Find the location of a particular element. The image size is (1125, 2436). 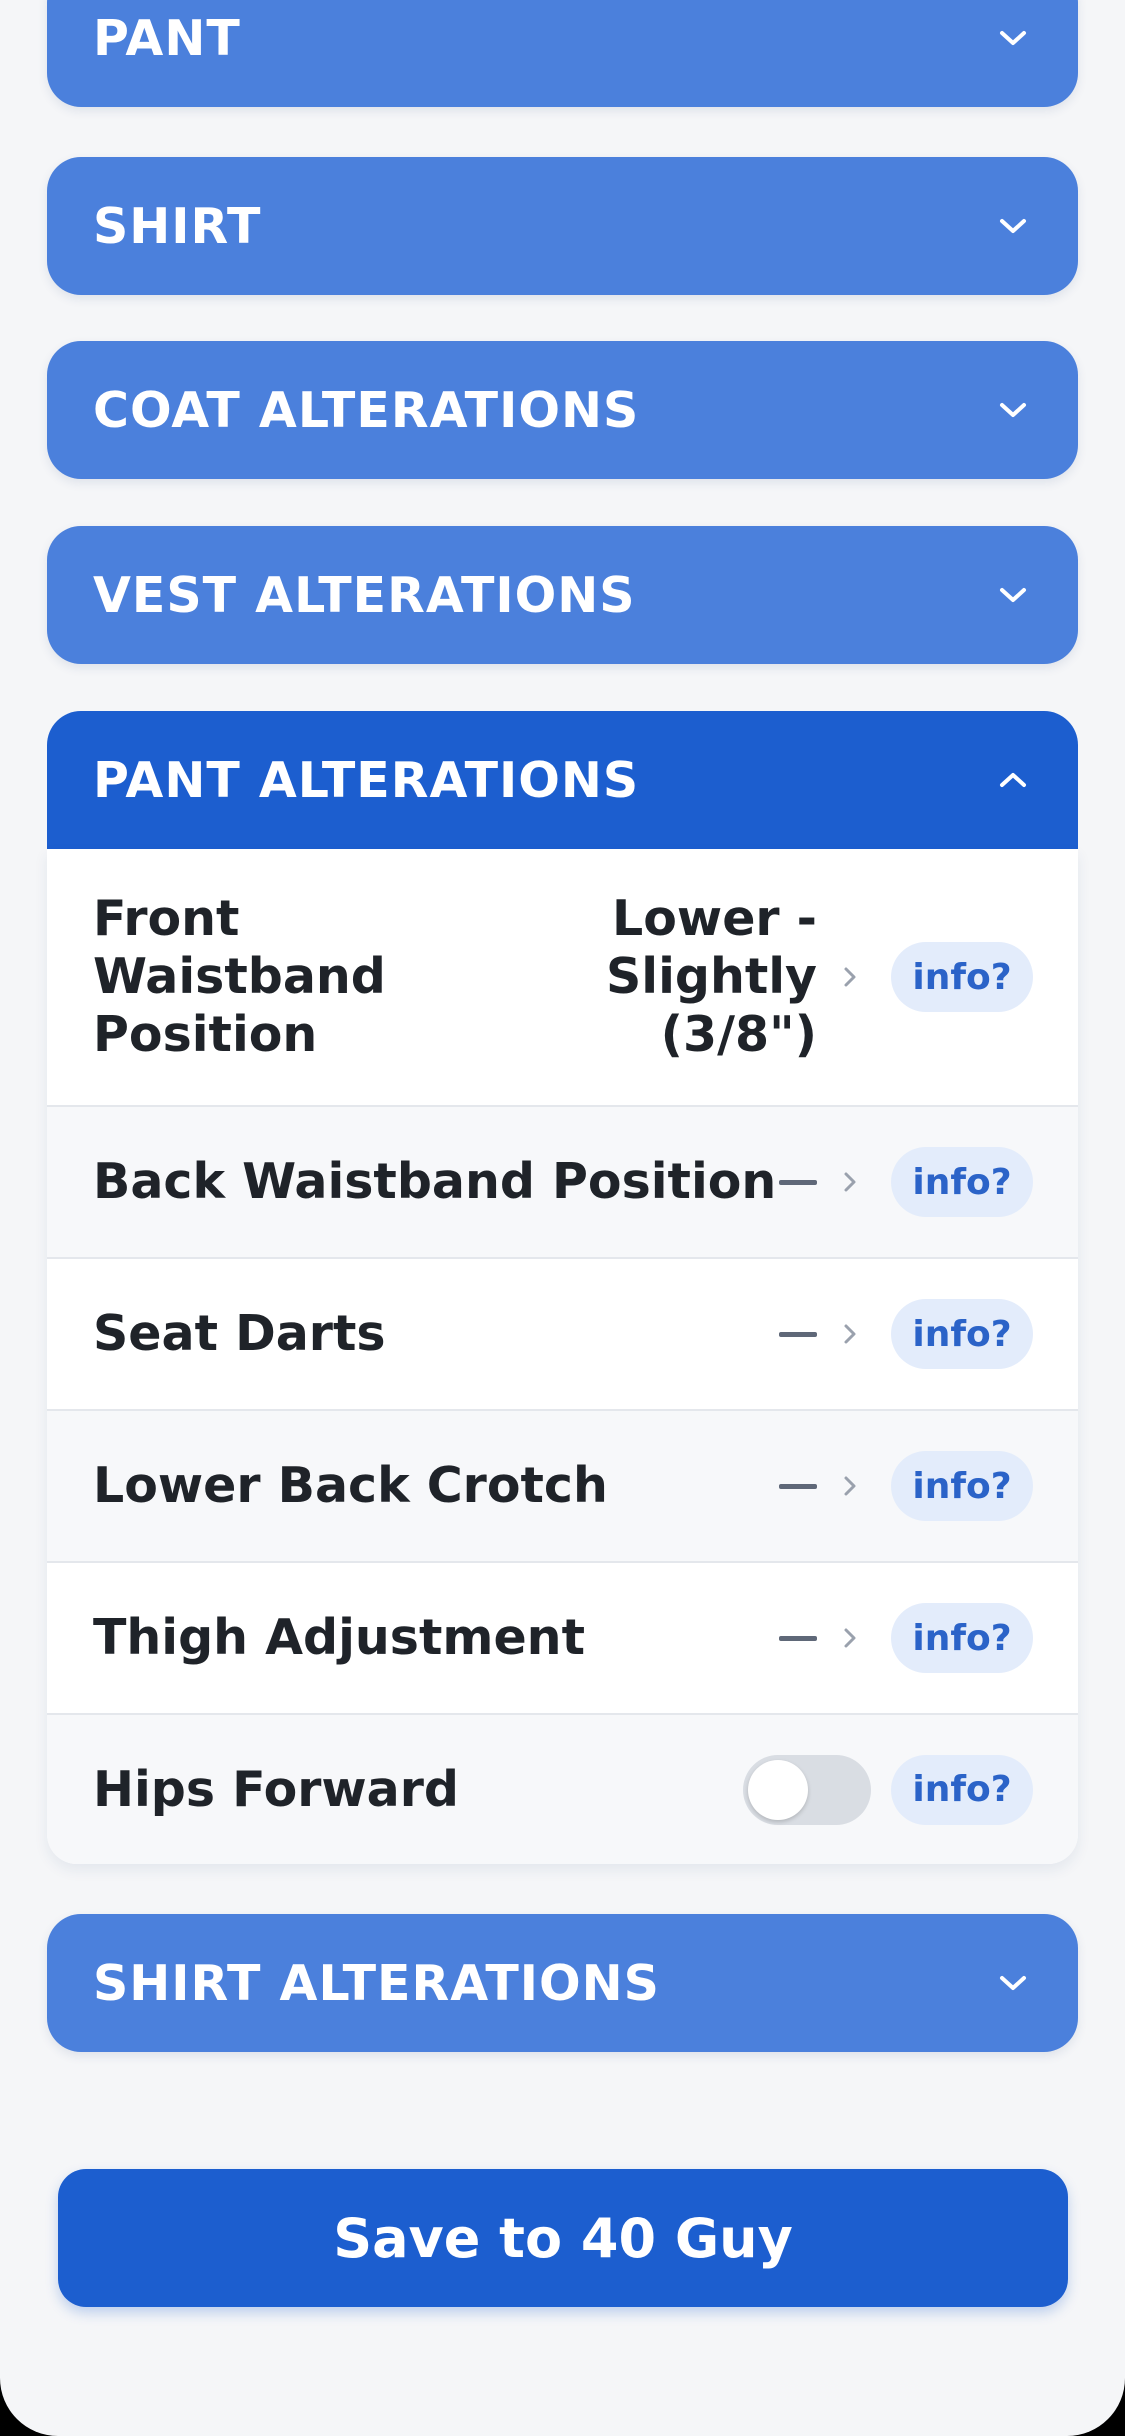

section-title: VEST ALTERATIONS is located at coordinates (364, 595).